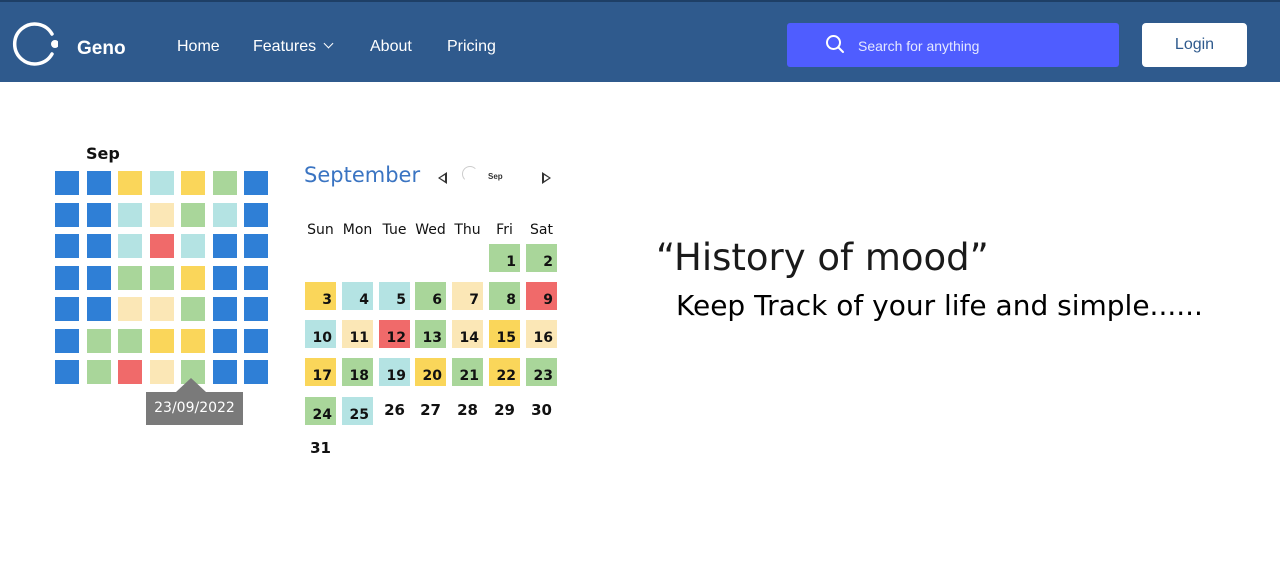 This screenshot has height=572, width=1280. Describe the element at coordinates (504, 230) in the screenshot. I see `weekday-label: Fri` at that location.